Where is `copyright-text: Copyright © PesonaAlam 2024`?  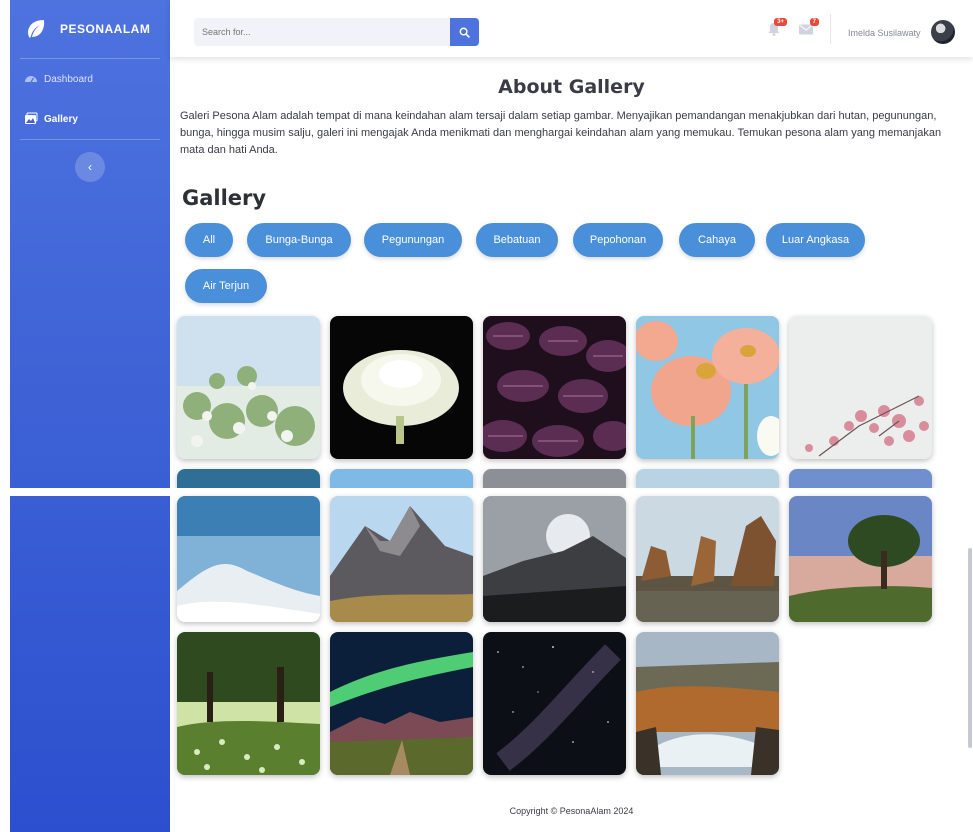 copyright-text: Copyright © PesonaAlam 2024 is located at coordinates (571, 811).